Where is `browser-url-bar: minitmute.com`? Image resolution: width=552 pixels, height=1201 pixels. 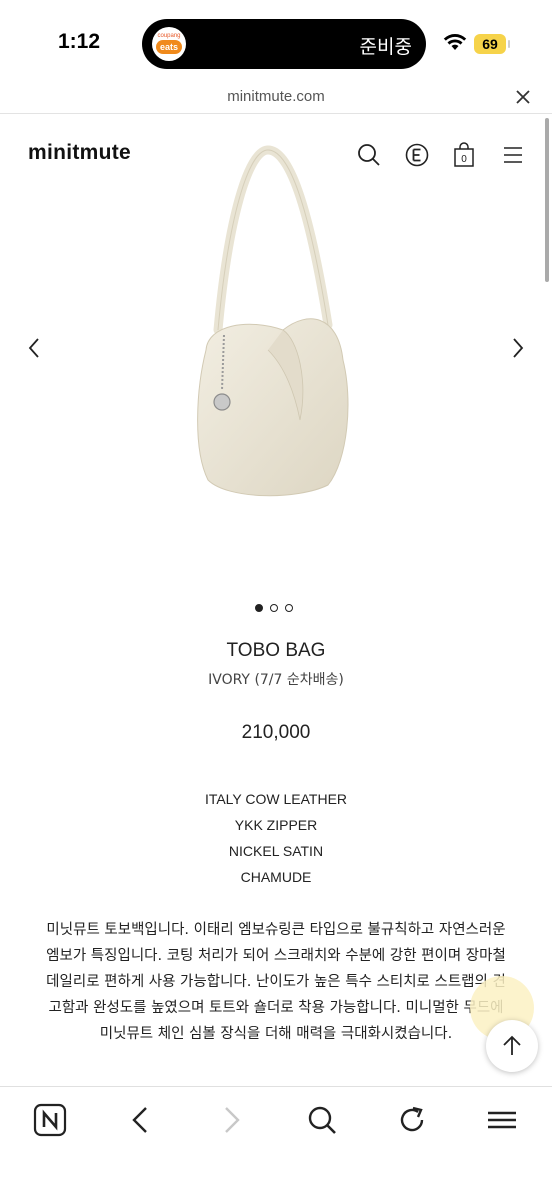
browser-url-bar: minitmute.com is located at coordinates (276, 100).